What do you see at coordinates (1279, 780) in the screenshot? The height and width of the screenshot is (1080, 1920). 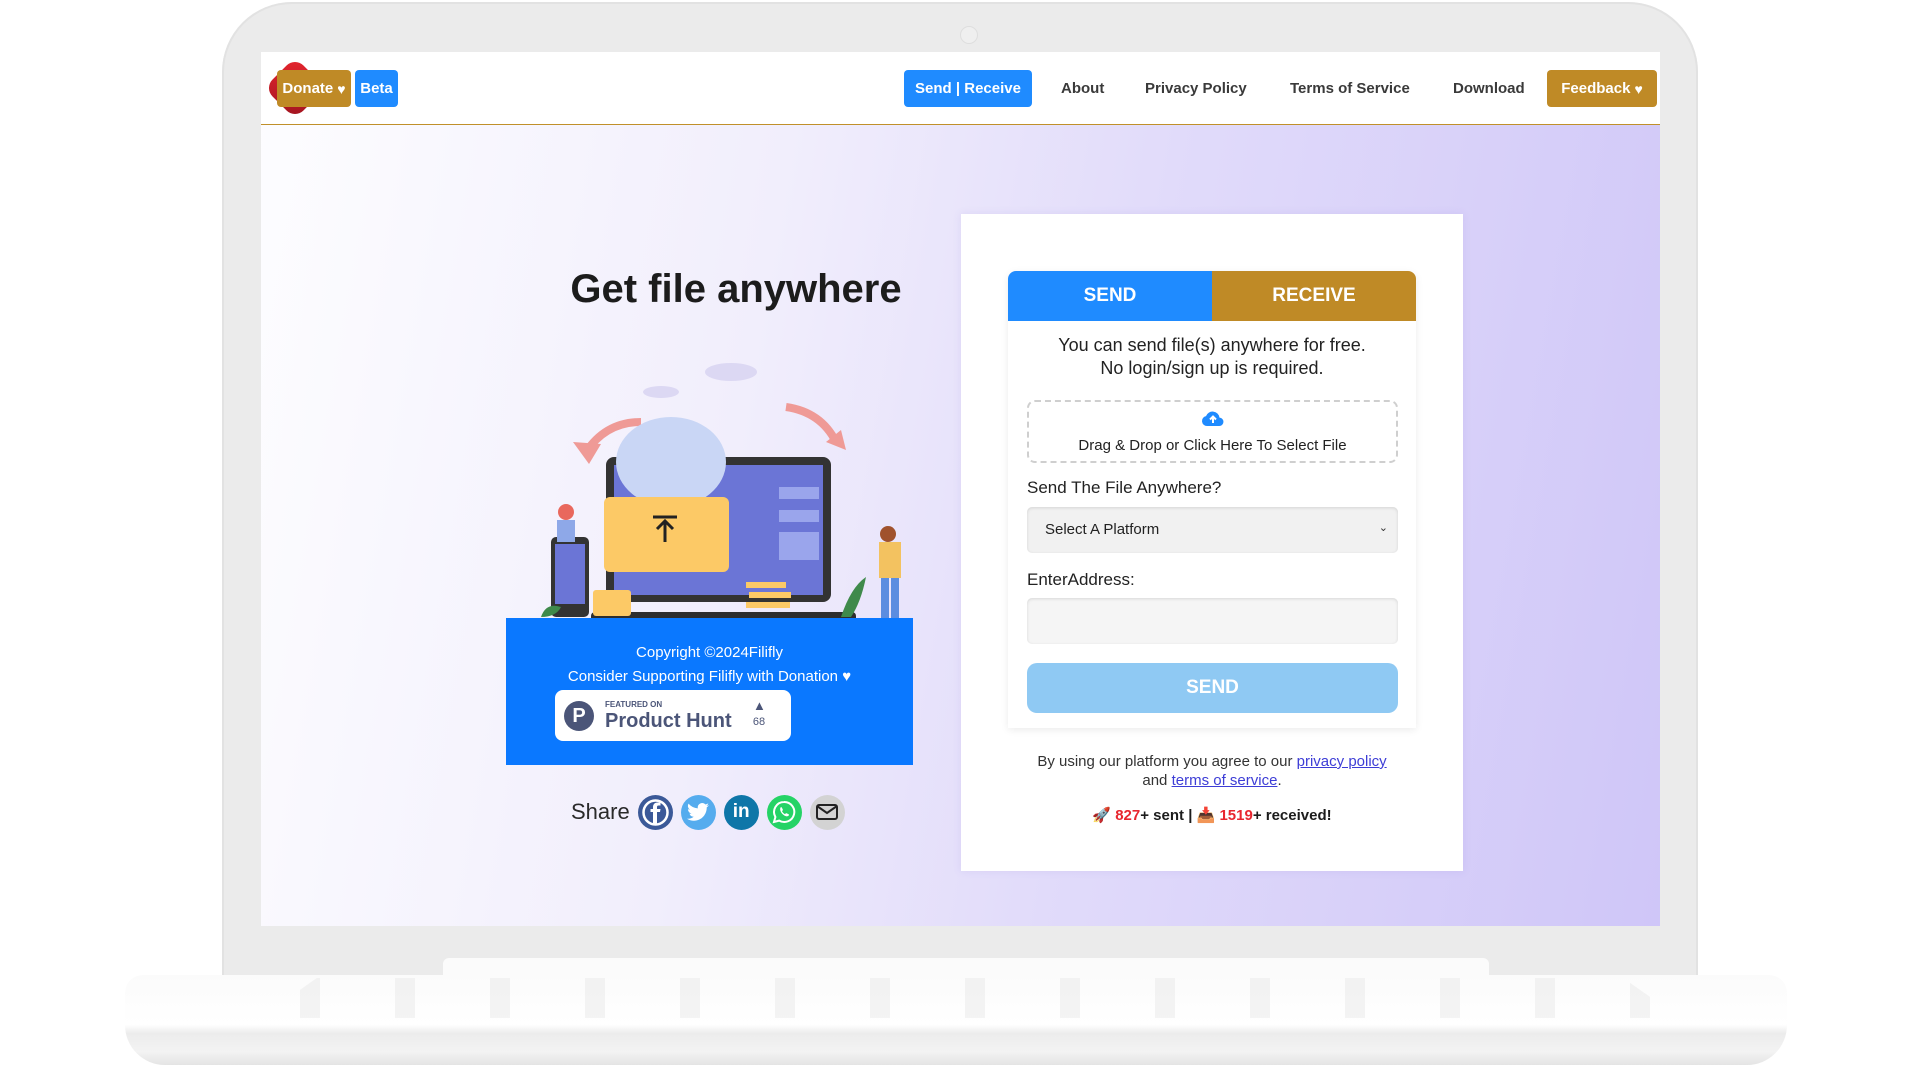 I see `terms-suffix: .` at bounding box center [1279, 780].